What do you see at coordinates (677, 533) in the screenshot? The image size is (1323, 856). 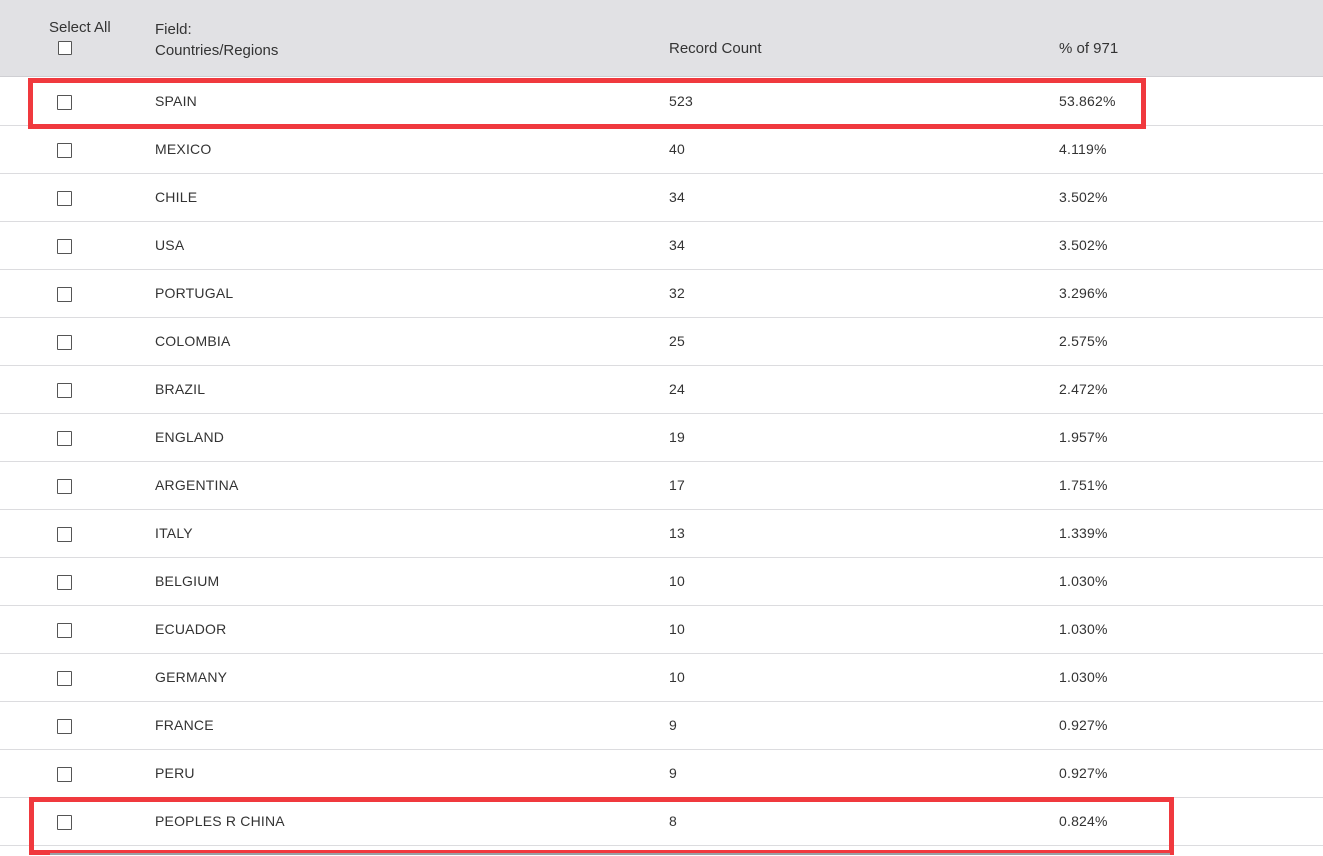 I see `record-count: 13` at bounding box center [677, 533].